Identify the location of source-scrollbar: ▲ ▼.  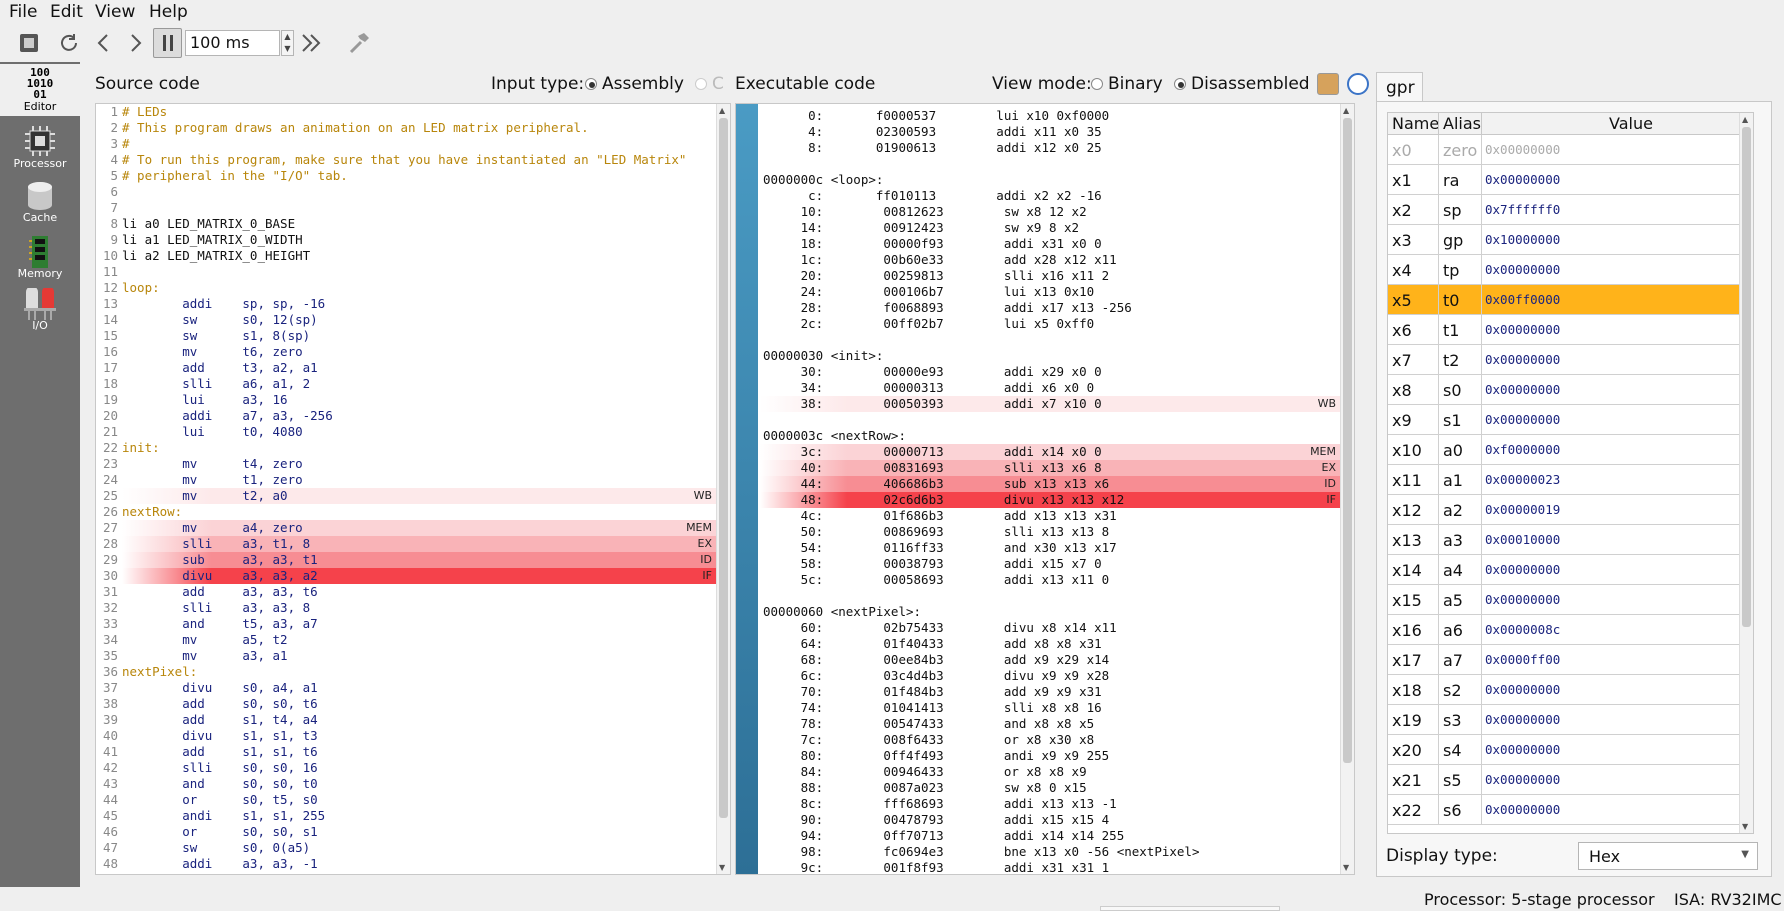
(723, 489).